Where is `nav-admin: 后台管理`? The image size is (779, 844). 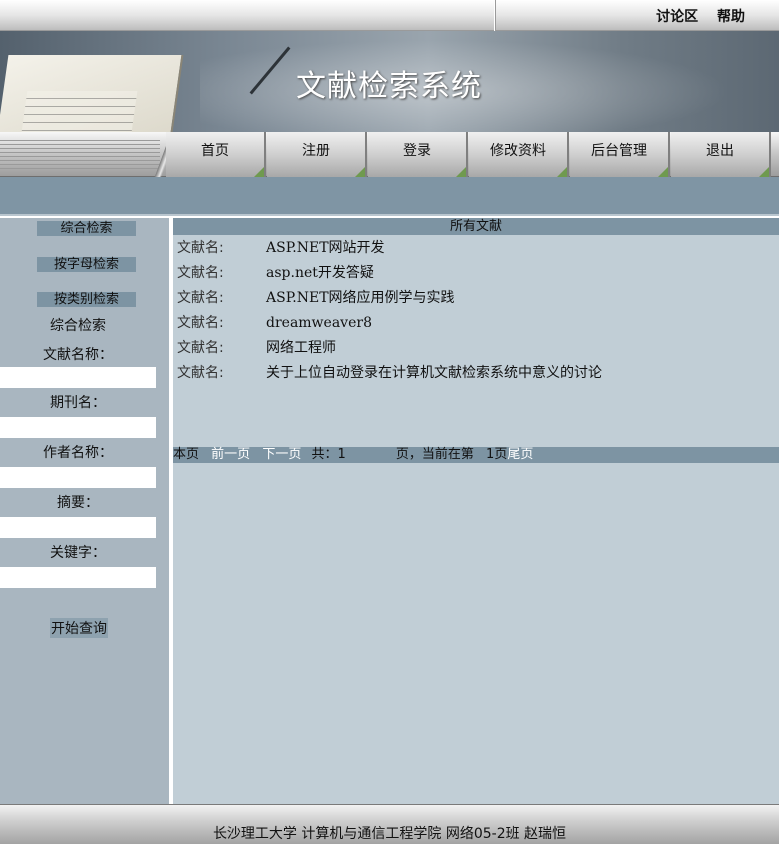
nav-admin: 后台管理 is located at coordinates (620, 154).